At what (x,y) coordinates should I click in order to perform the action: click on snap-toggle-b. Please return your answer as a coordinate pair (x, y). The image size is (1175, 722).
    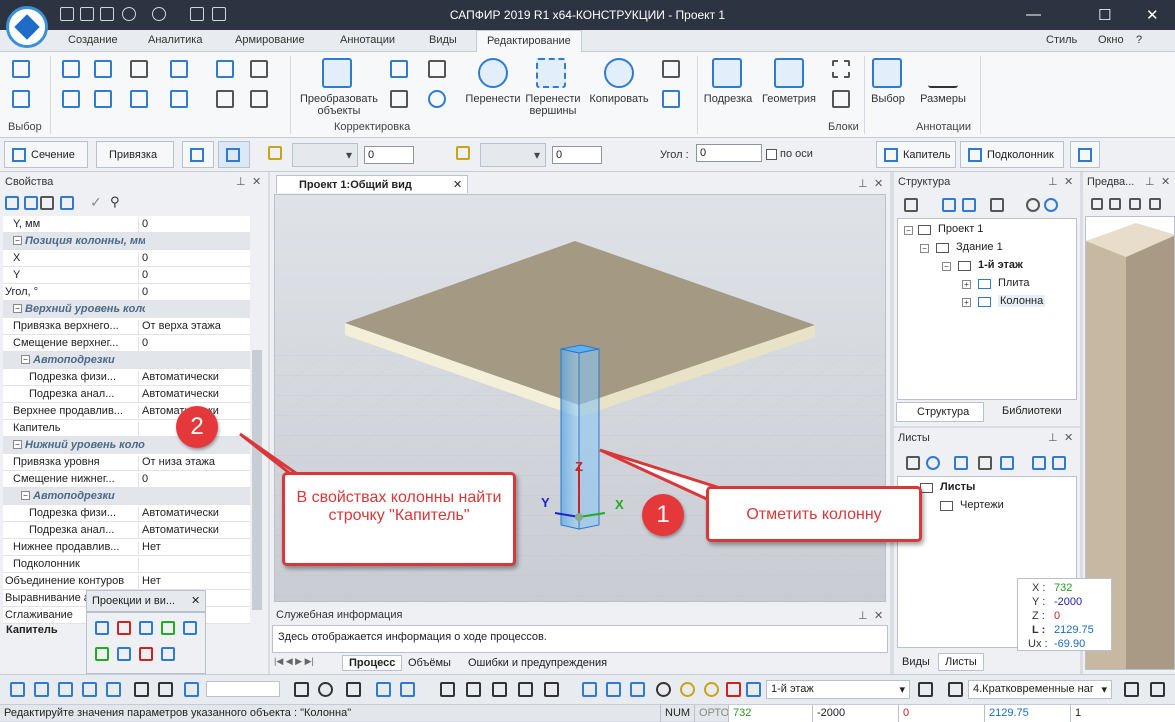
    Looking at the image, I should click on (234, 154).